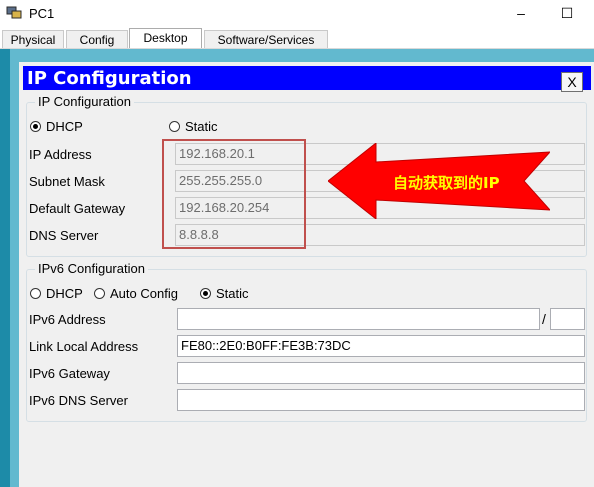  I want to click on ipv6-static-label: Static, so click(232, 293).